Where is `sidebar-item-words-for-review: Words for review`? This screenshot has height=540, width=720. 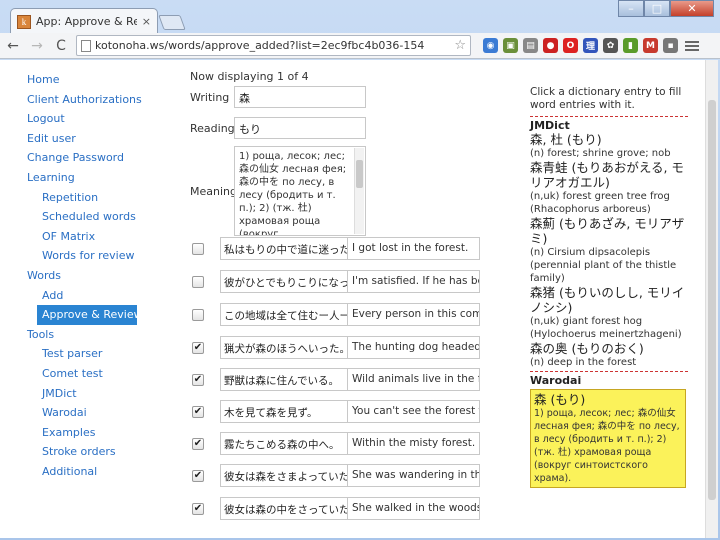
sidebar-item-words-for-review: Words for review is located at coordinates (87, 256).